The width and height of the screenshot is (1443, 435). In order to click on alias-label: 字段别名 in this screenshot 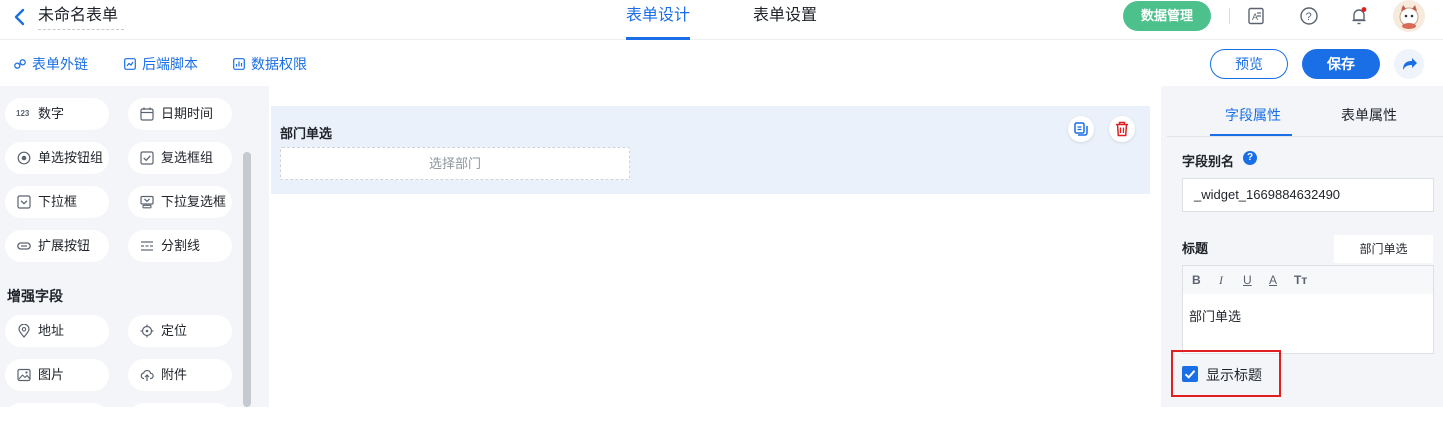, I will do `click(1208, 161)`.